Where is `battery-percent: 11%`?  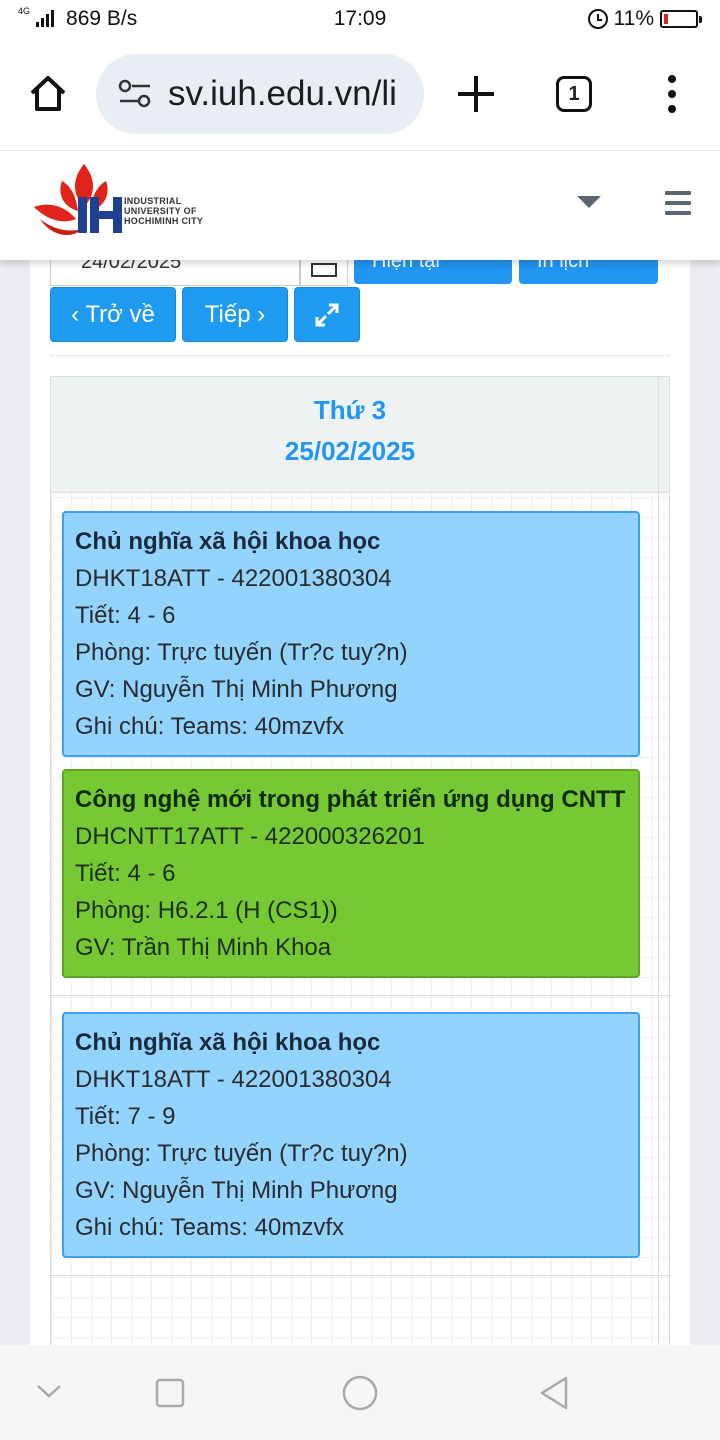 battery-percent: 11% is located at coordinates (633, 18).